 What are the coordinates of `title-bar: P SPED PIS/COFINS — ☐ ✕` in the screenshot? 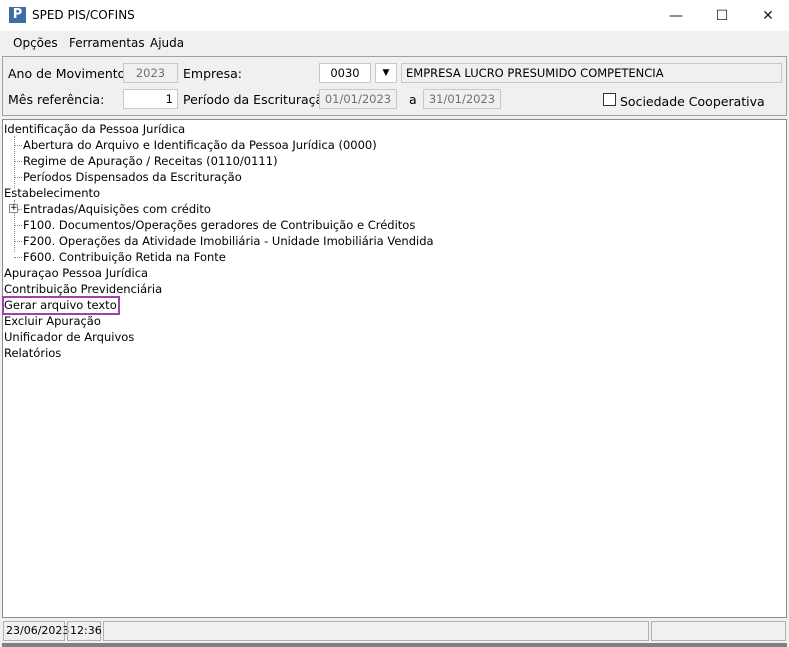 It's located at (394, 15).